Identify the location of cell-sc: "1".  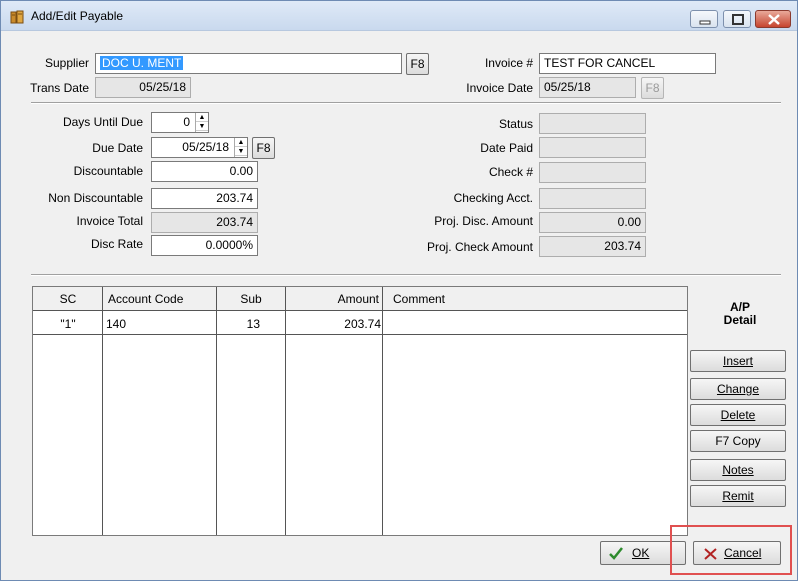
(68, 324).